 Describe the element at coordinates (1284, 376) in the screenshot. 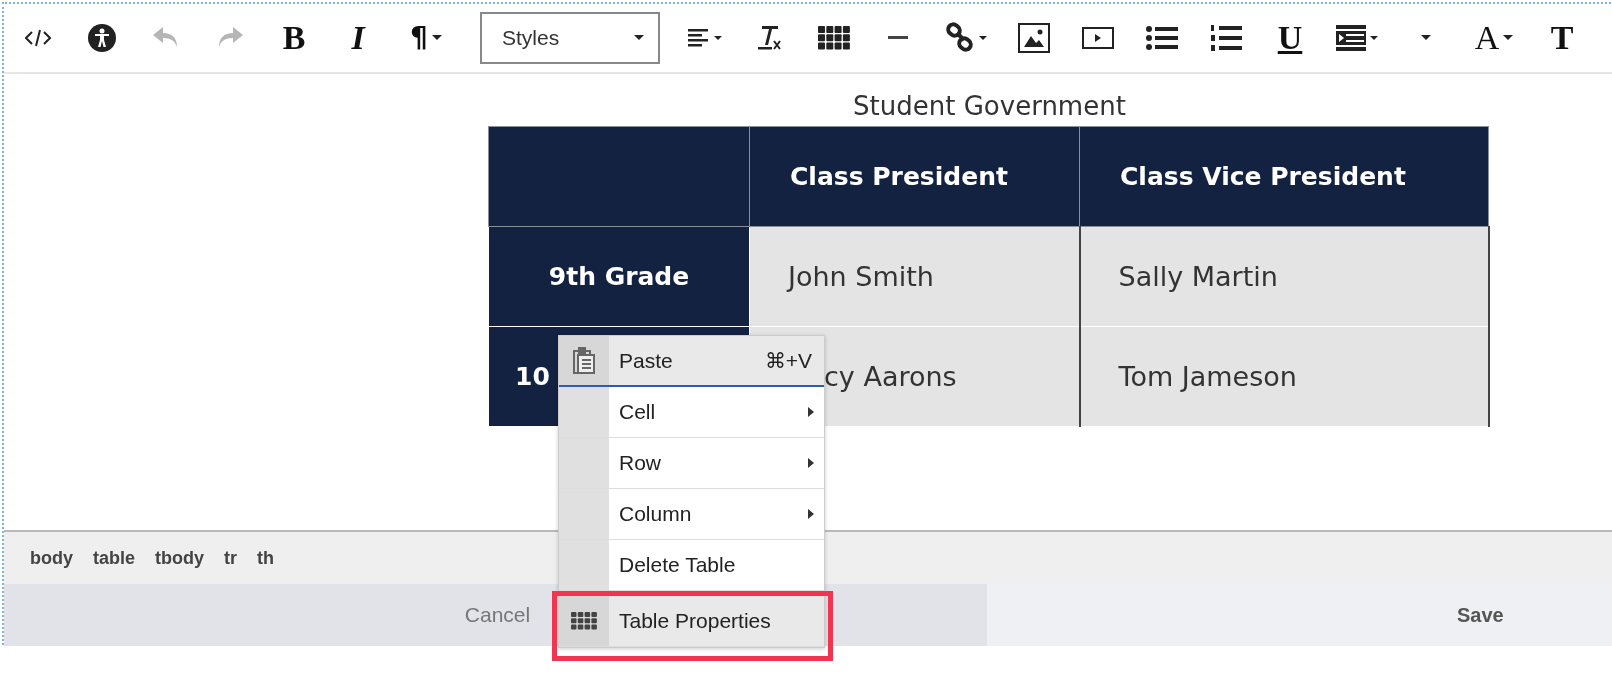

I see `table-cell: Tom Jameson` at that location.